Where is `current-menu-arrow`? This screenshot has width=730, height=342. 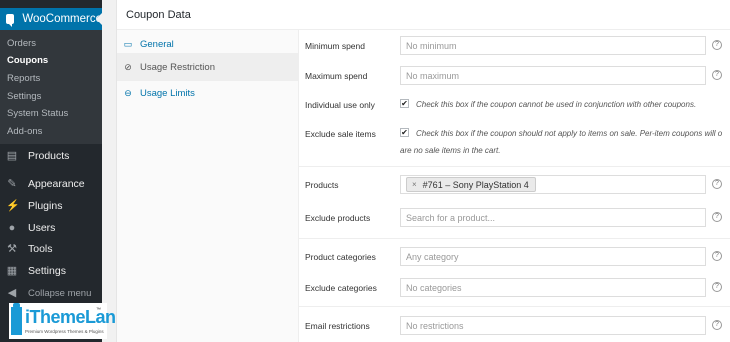
current-menu-arrow is located at coordinates (99, 19).